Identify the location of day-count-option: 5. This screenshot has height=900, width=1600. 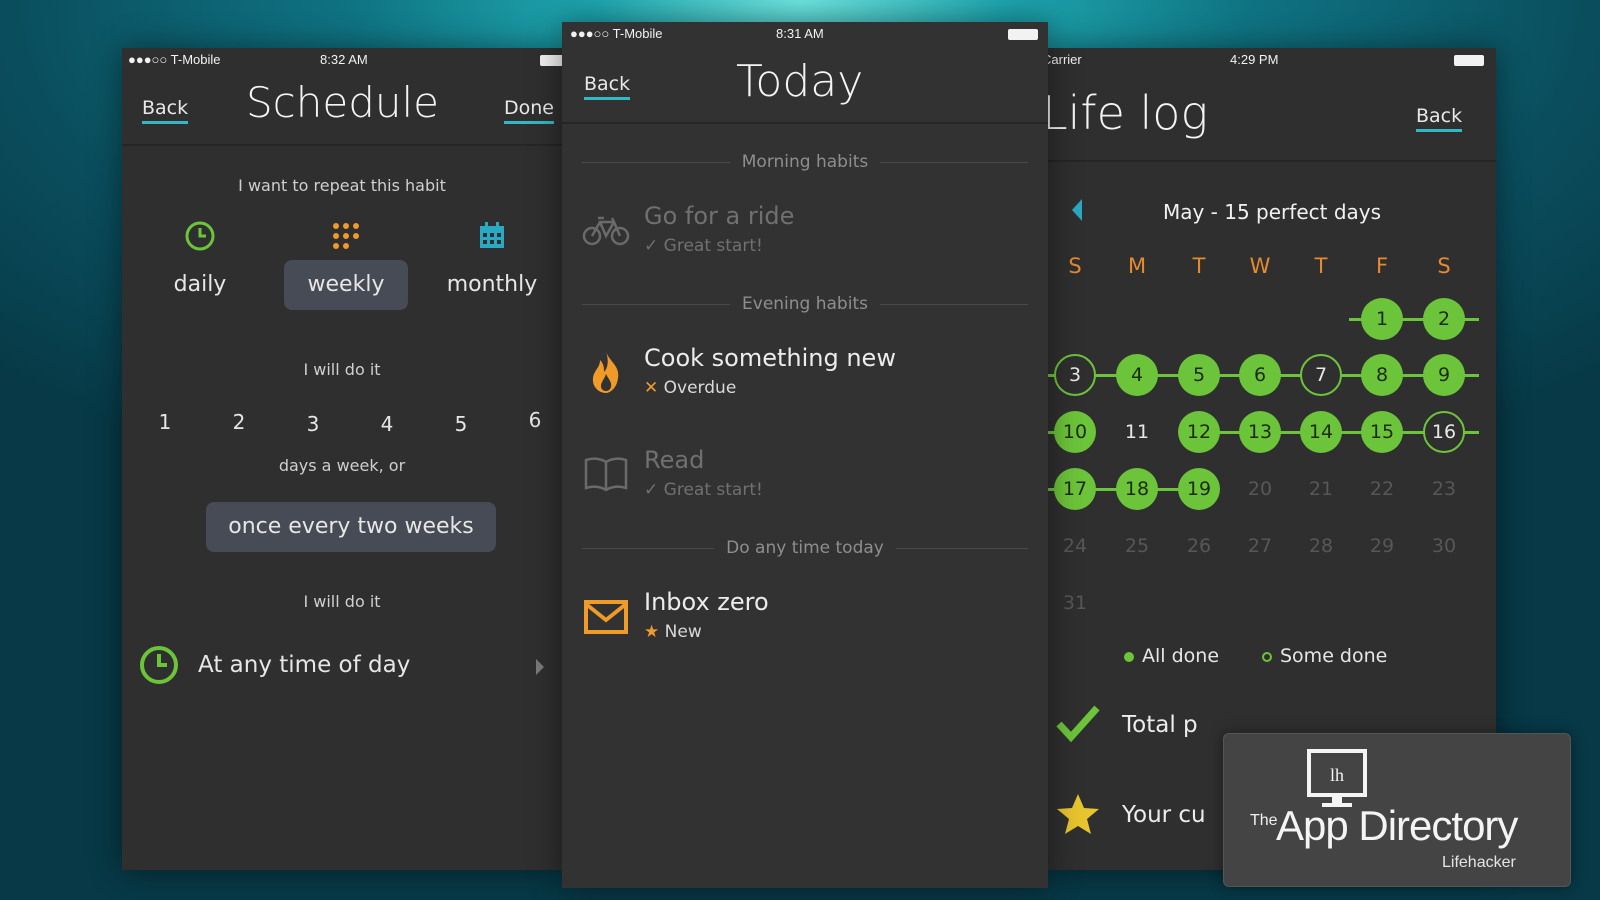
(461, 424).